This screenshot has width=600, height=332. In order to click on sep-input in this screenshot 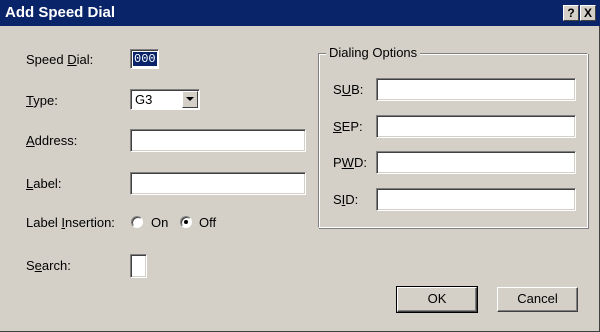, I will do `click(476, 126)`.